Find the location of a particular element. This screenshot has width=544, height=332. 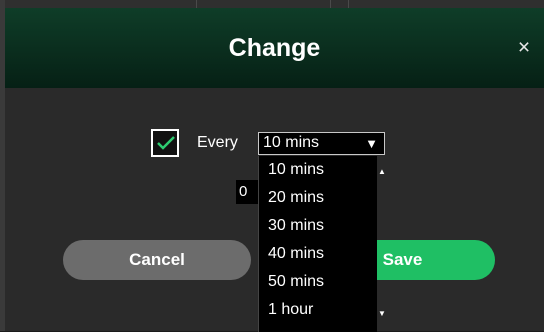

cancel-button: Cancel is located at coordinates (157, 260).